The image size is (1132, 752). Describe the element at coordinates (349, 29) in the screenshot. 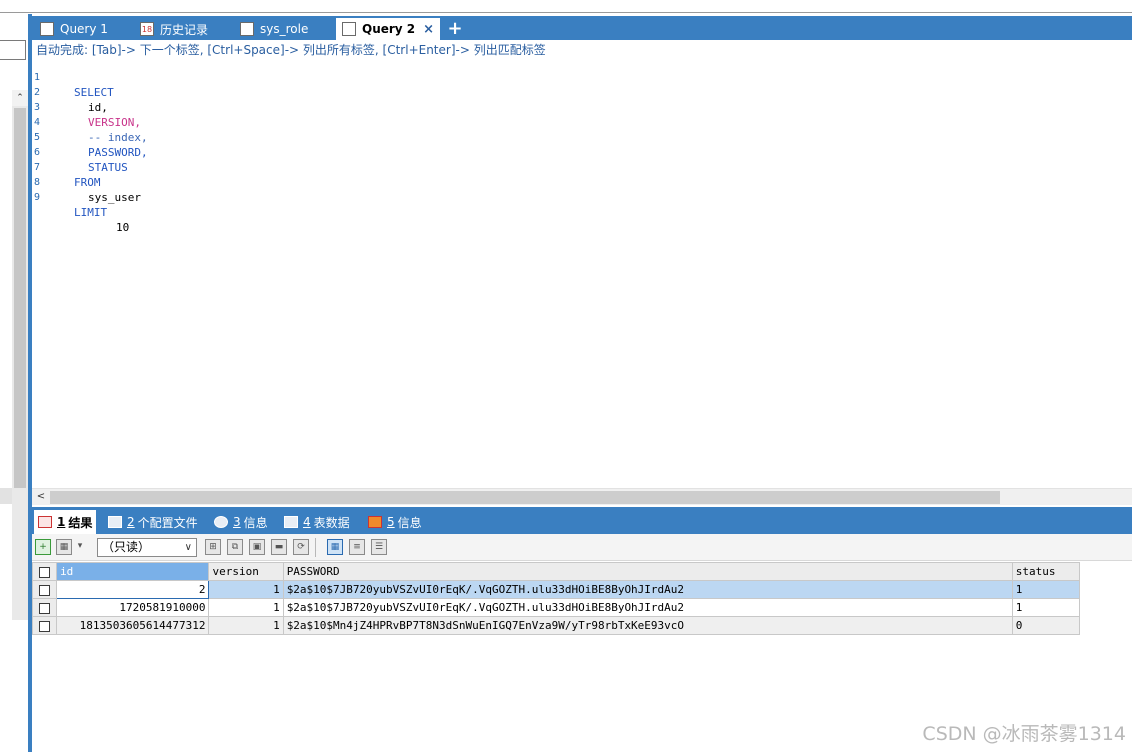

I see `query-icon` at that location.